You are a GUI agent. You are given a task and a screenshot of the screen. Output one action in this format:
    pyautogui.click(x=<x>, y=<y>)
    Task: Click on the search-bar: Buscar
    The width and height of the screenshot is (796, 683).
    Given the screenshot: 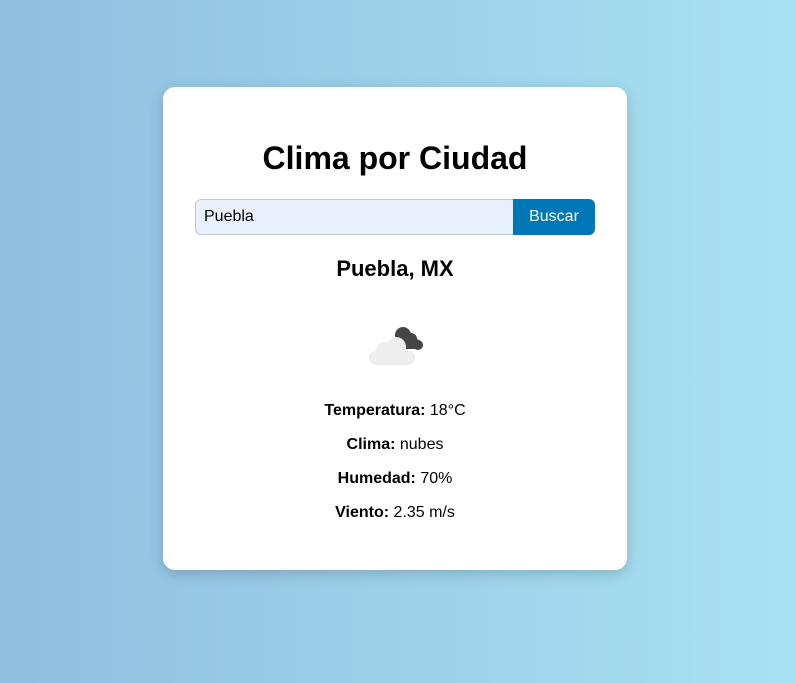 What is the action you would take?
    pyautogui.click(x=395, y=217)
    